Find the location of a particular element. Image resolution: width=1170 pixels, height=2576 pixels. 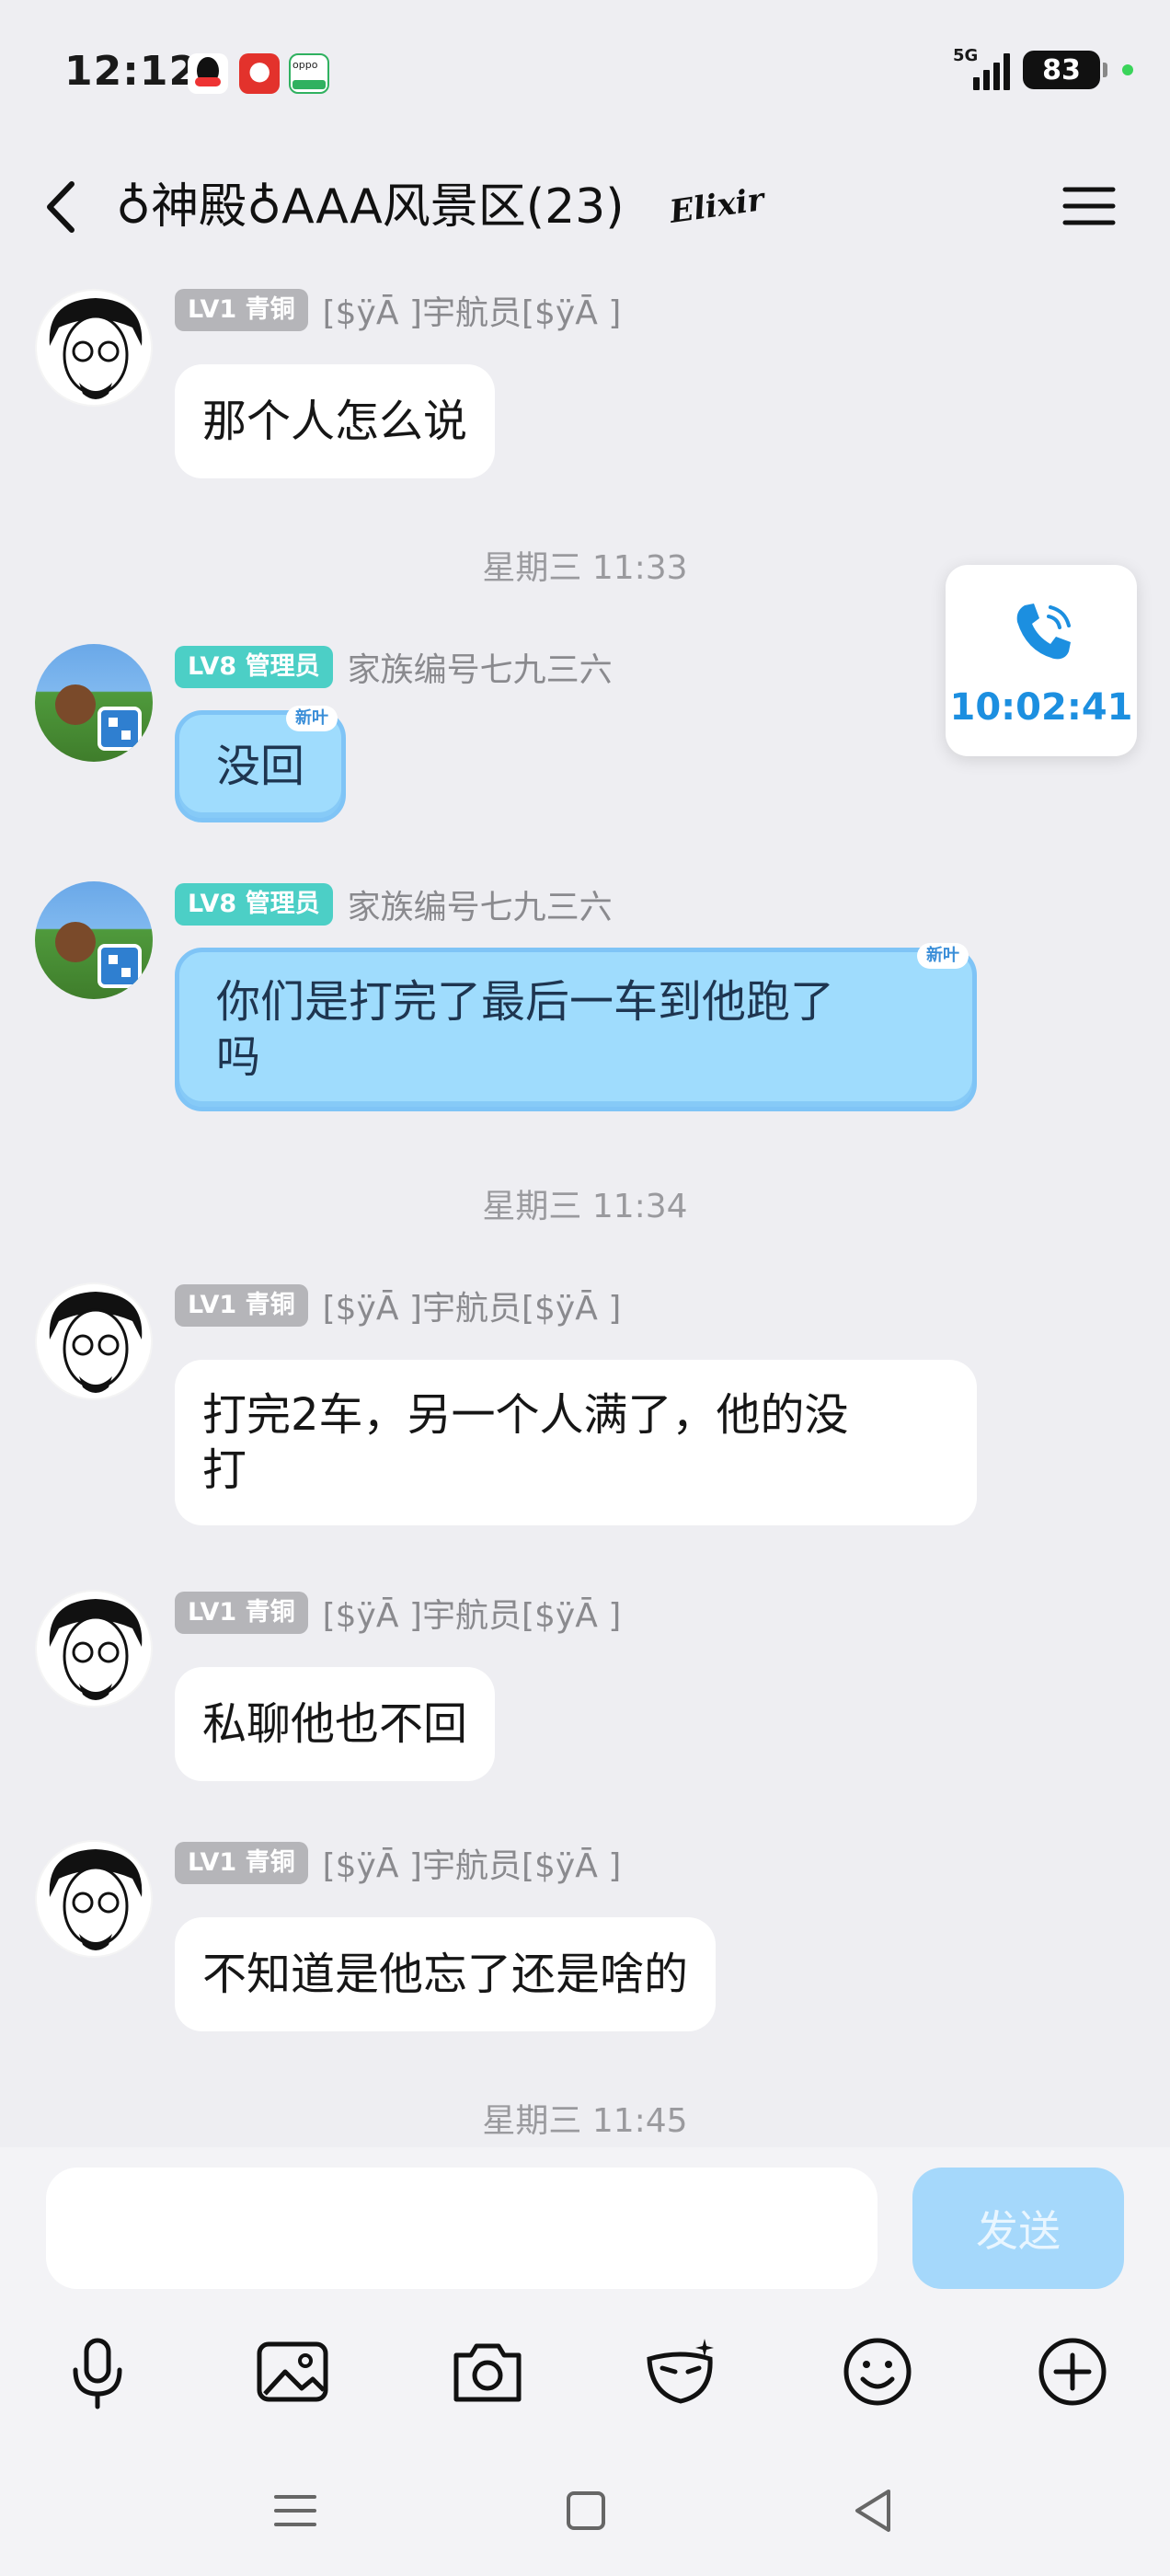

network-type: 5G is located at coordinates (966, 55).